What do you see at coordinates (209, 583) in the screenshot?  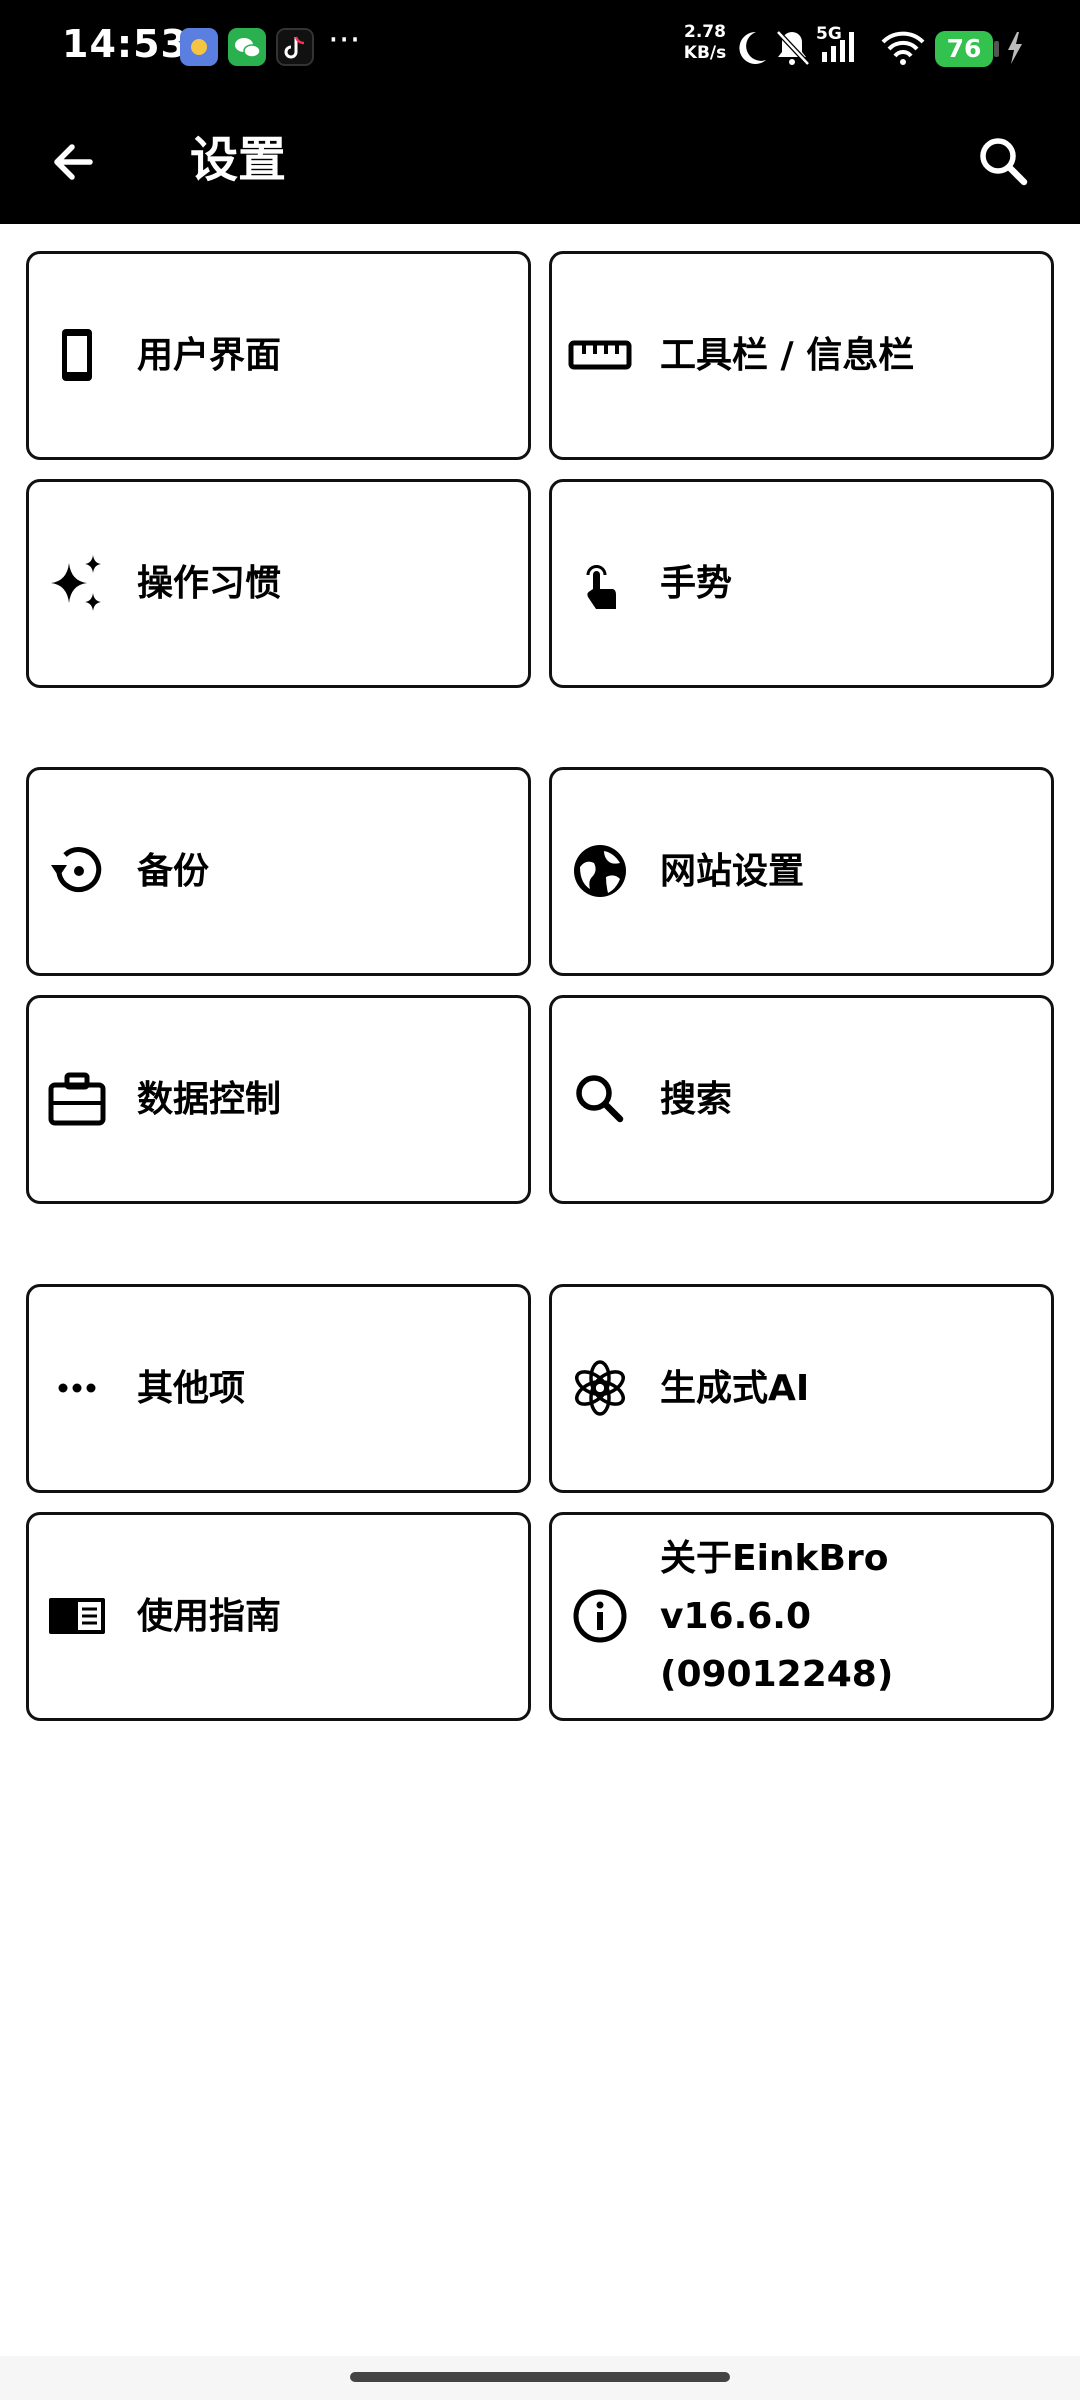 I see `tile-label: 操作习惯` at bounding box center [209, 583].